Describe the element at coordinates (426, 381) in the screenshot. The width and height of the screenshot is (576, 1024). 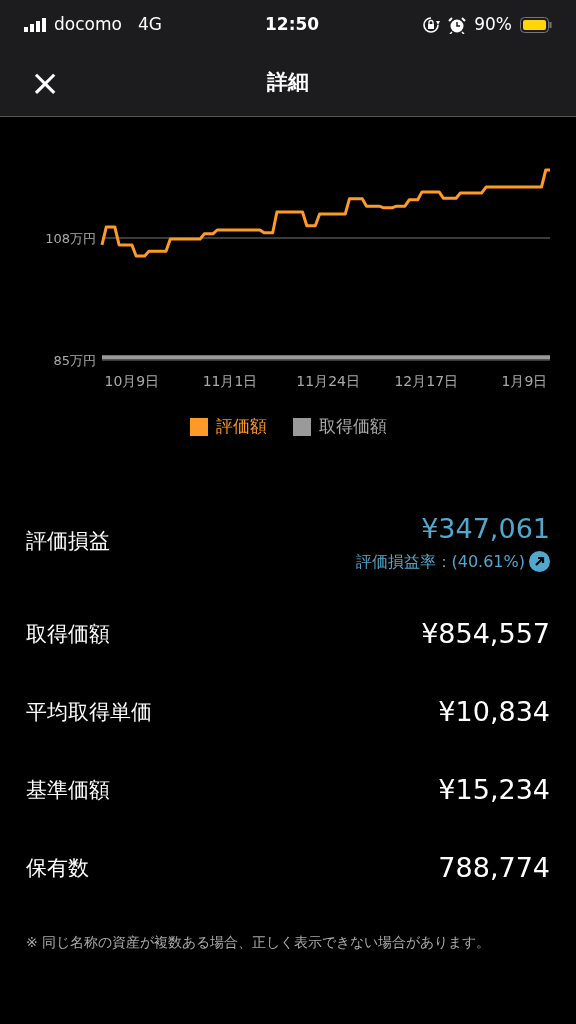
I see `x-tick-label: 12月17日` at that location.